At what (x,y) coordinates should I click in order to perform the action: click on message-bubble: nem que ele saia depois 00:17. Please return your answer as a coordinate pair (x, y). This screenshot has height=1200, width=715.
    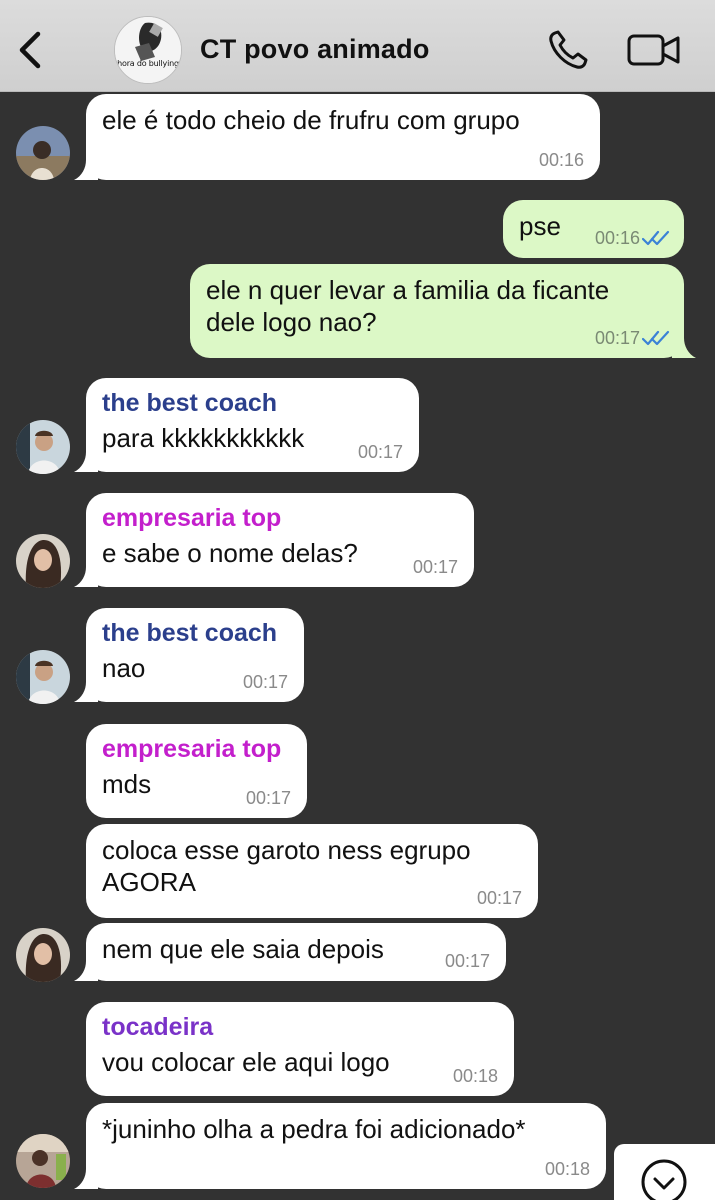
    Looking at the image, I should click on (290, 952).